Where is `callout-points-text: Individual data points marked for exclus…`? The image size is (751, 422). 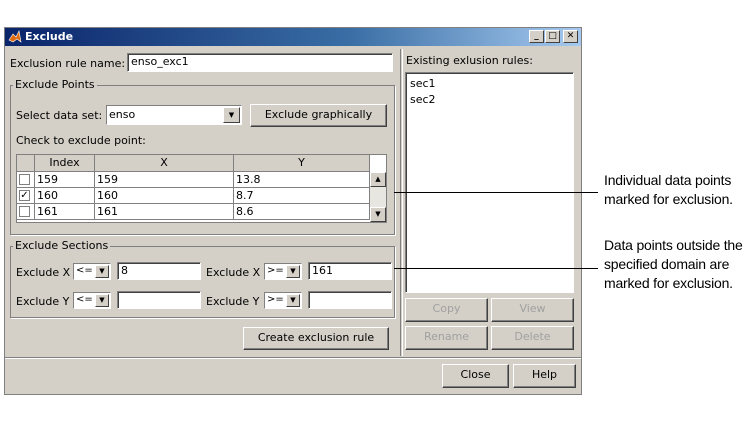 callout-points-text: Individual data points marked for exclus… is located at coordinates (668, 190).